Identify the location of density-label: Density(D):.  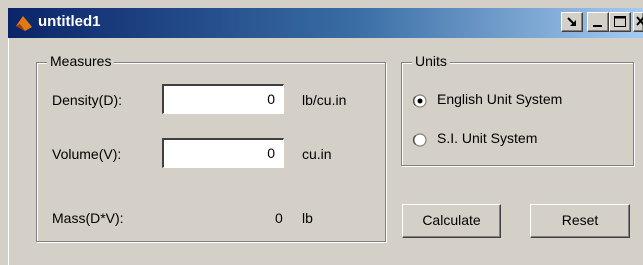
(87, 100).